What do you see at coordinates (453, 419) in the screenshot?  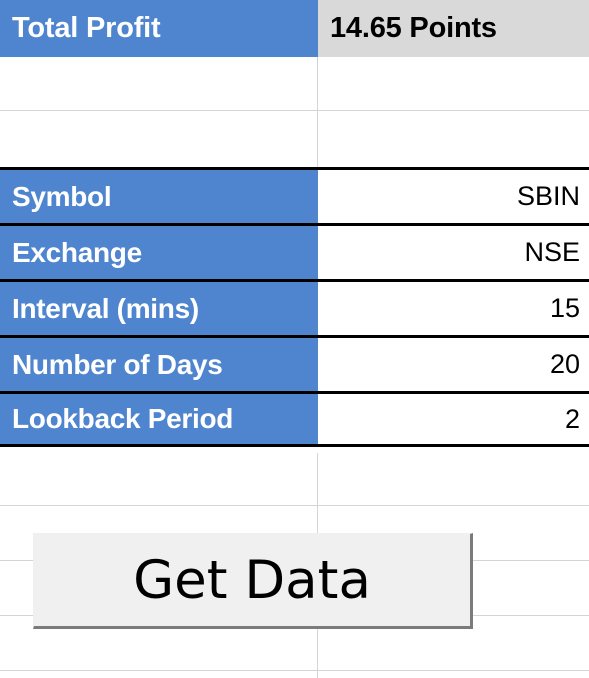 I see `parameter-value-lookback-period: 2` at bounding box center [453, 419].